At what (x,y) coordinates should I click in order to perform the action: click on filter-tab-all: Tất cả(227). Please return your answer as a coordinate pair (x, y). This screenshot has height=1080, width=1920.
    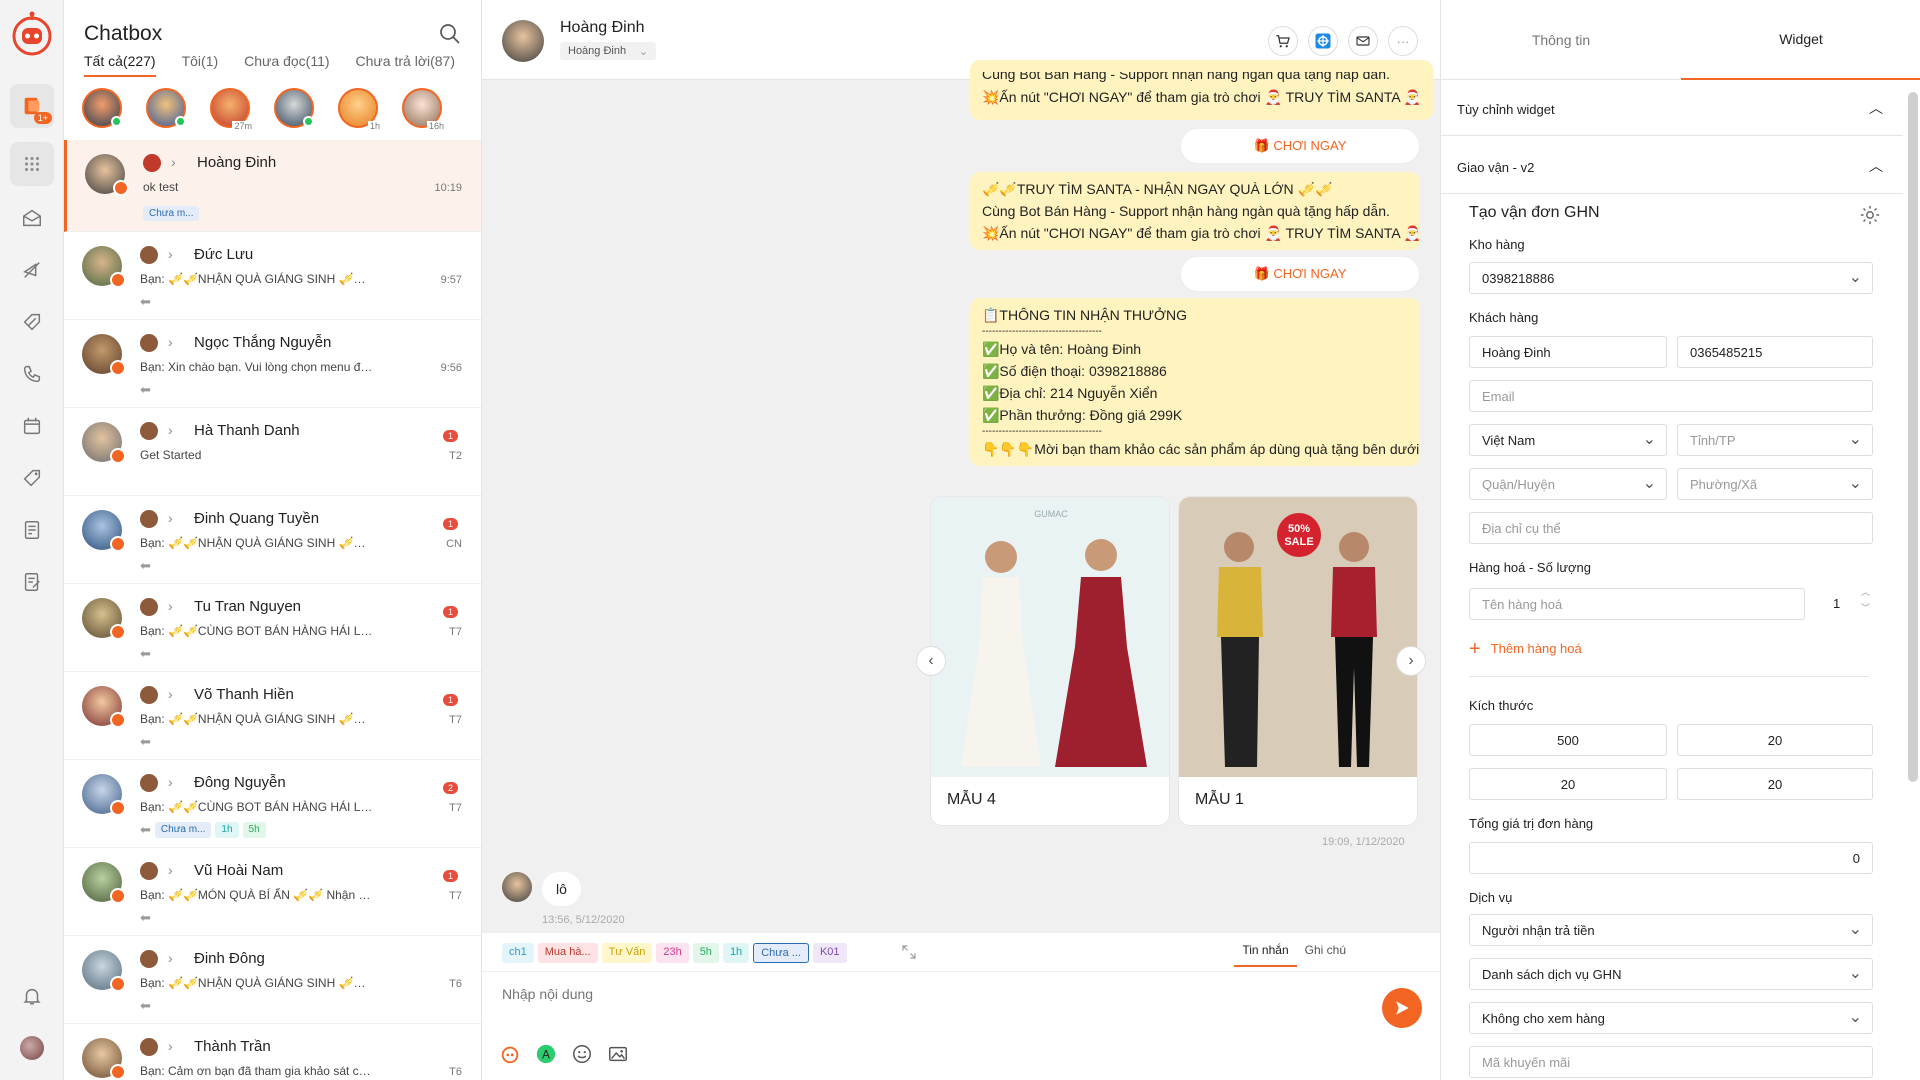
    Looking at the image, I should click on (120, 65).